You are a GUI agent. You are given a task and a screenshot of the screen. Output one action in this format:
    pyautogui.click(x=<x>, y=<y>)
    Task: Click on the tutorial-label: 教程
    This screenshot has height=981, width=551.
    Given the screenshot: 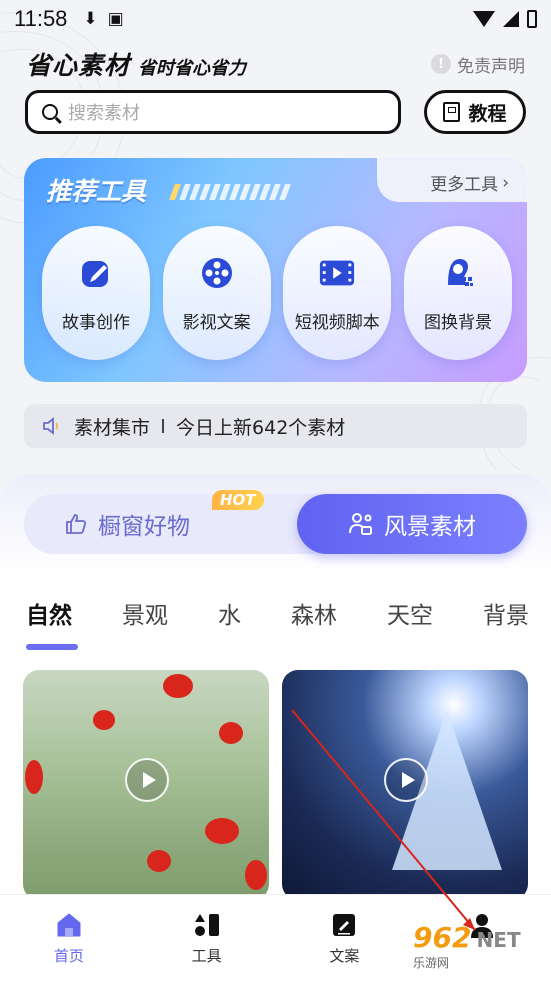 What is the action you would take?
    pyautogui.click(x=487, y=113)
    